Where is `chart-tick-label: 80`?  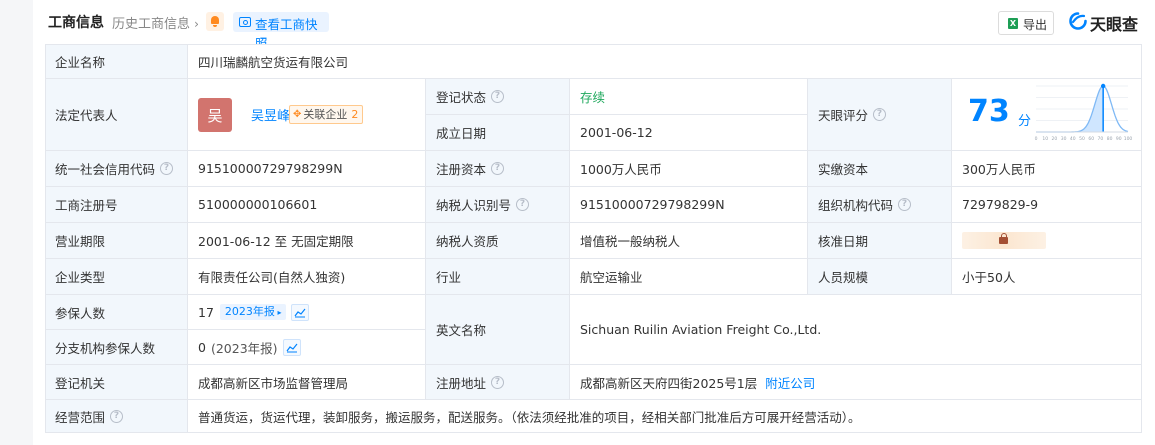
chart-tick-label: 80 is located at coordinates (1110, 139).